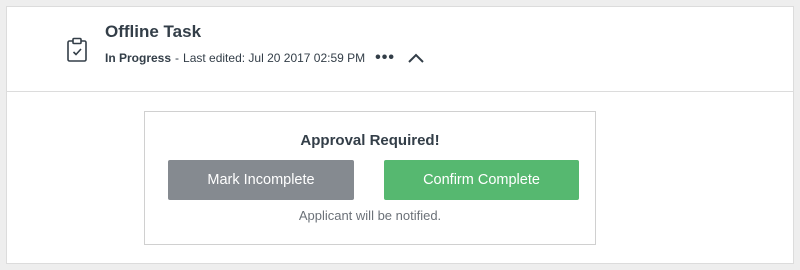 The height and width of the screenshot is (270, 800). Describe the element at coordinates (385, 58) in the screenshot. I see `more-options-icon: •••` at that location.